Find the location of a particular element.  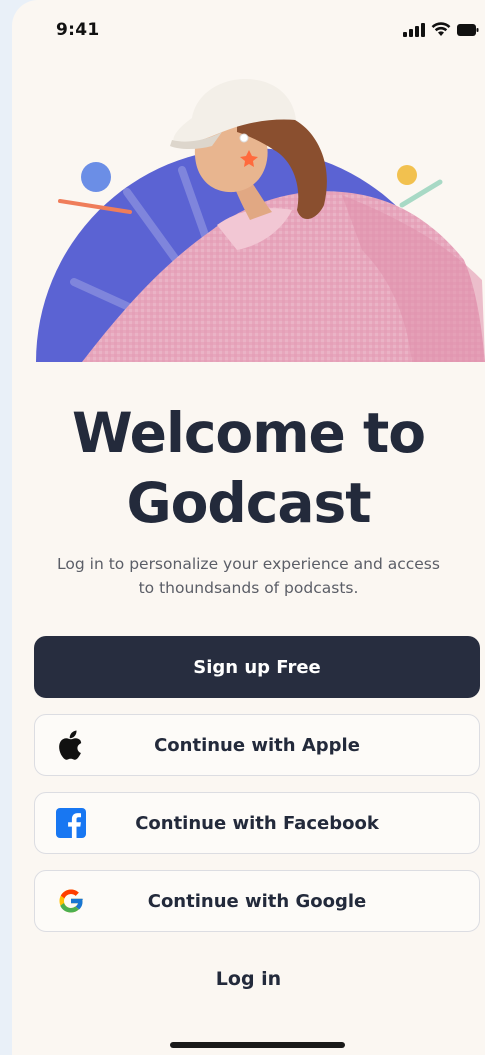

hero-dot-blue is located at coordinates (96, 177).